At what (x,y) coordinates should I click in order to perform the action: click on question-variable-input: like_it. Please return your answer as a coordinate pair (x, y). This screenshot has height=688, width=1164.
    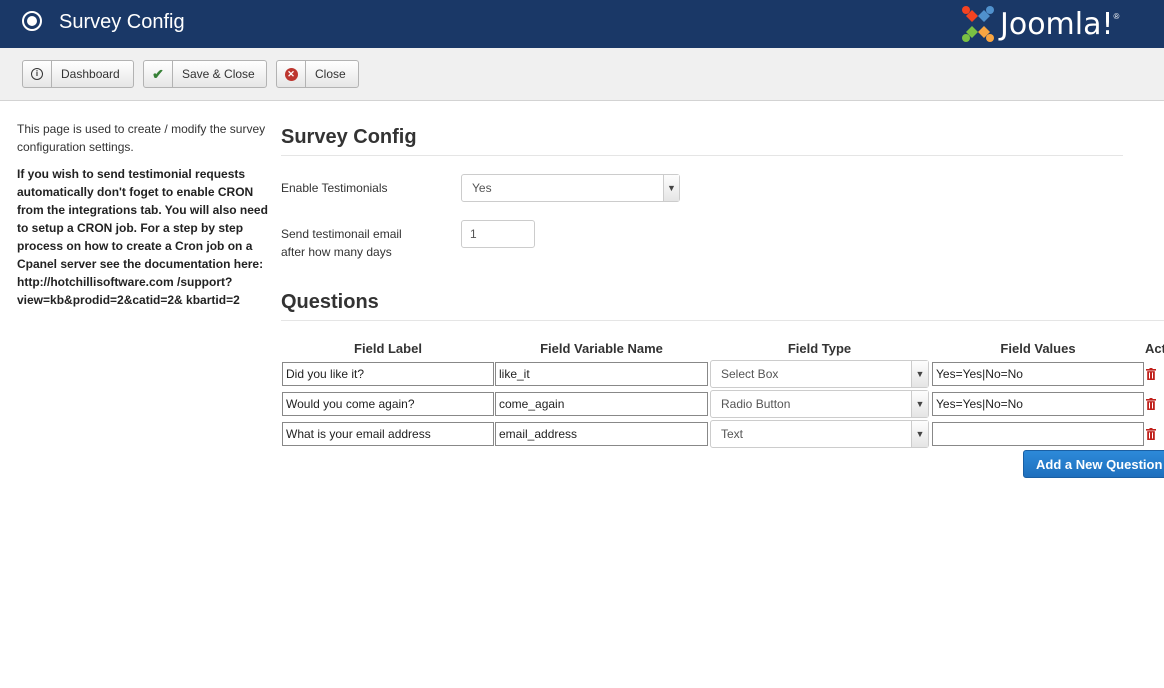
    Looking at the image, I should click on (601, 374).